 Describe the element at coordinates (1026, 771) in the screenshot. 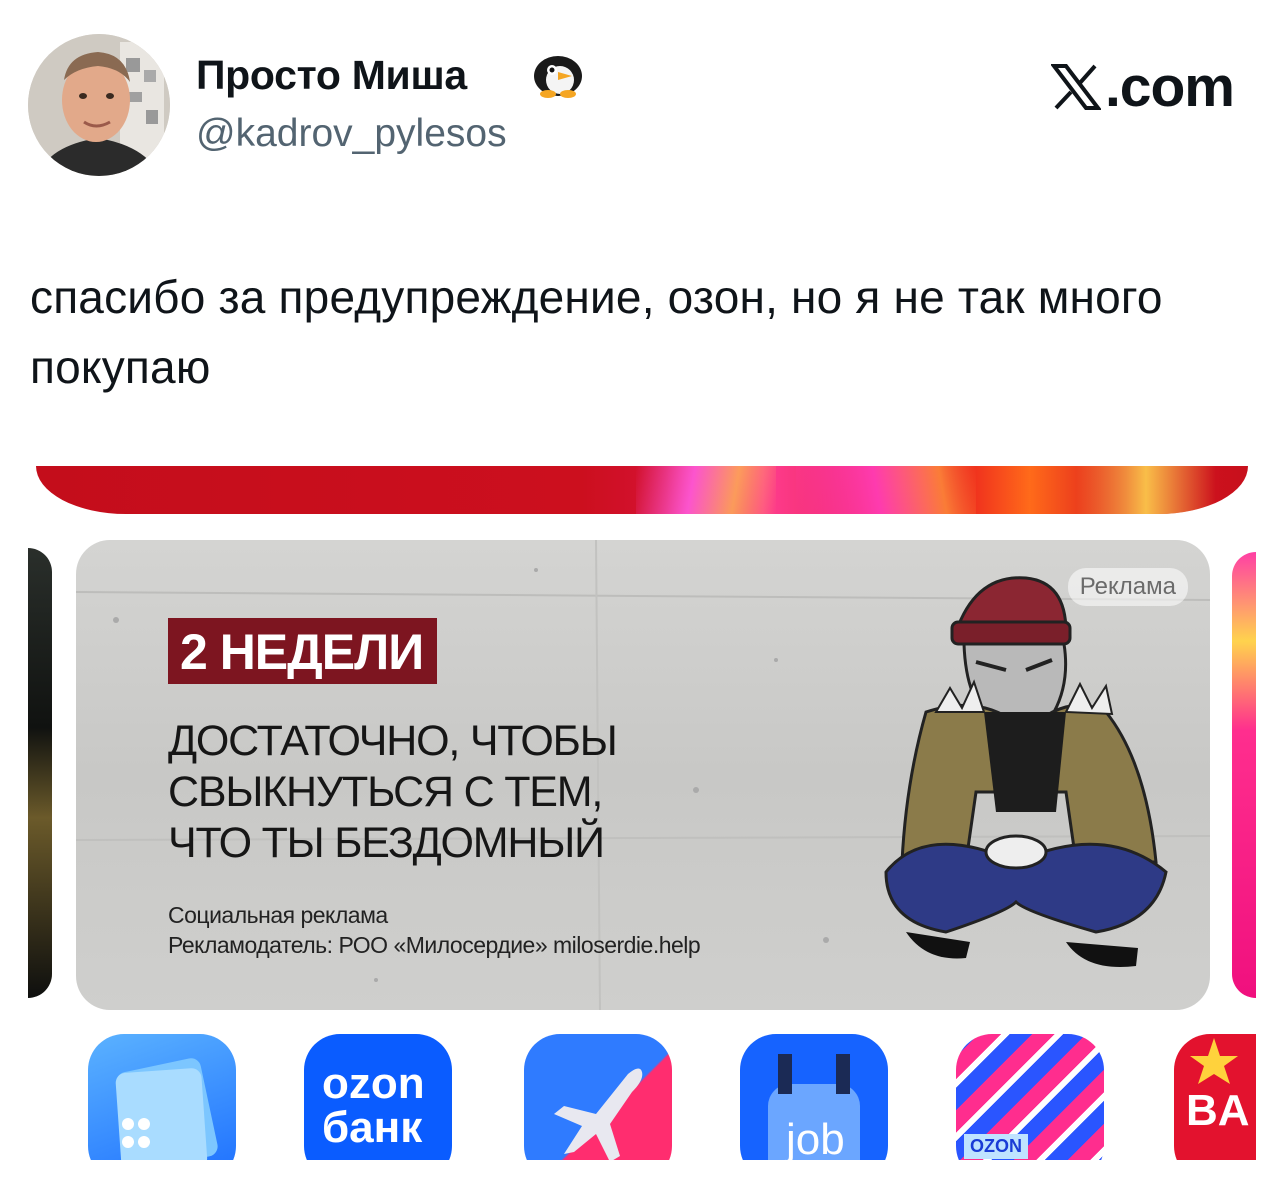

I see `homeless-man-illustration` at that location.